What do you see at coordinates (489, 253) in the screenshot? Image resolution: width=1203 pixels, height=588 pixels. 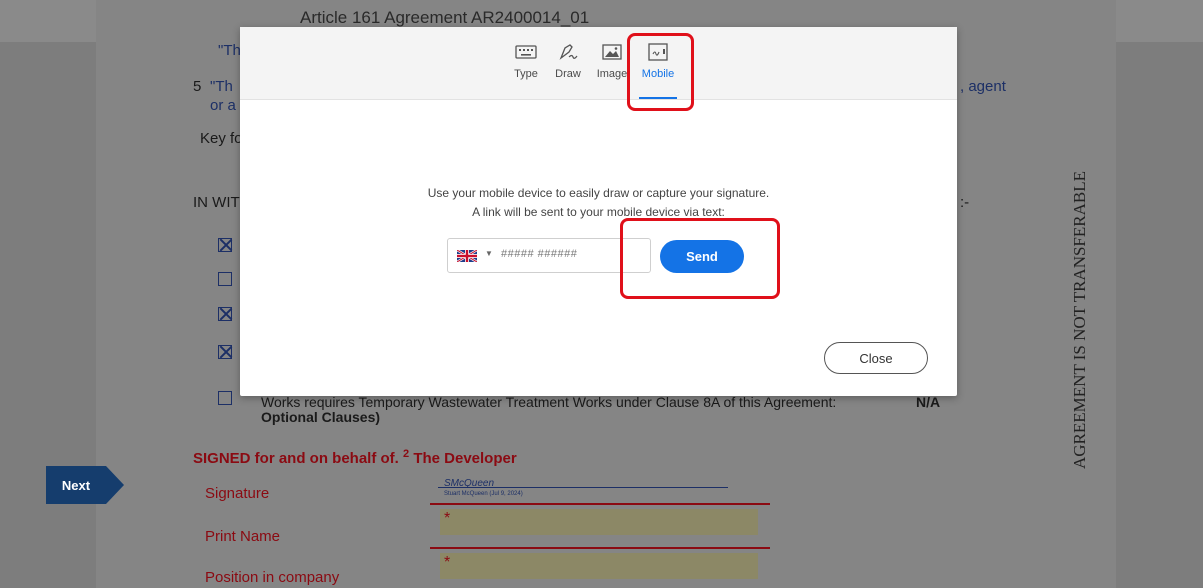 I see `country-dropdown-caret-icon: ▼` at bounding box center [489, 253].